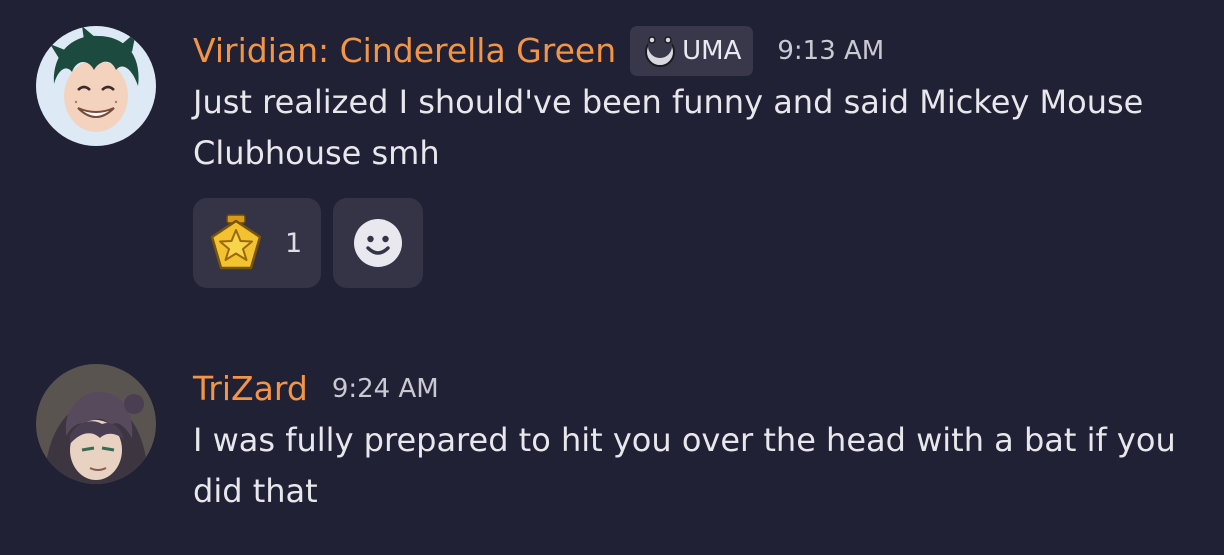 Image resolution: width=1224 pixels, height=555 pixels. I want to click on message-header: Viridian: Cinderella Green UMA 9:13 AM, so click(693, 51).